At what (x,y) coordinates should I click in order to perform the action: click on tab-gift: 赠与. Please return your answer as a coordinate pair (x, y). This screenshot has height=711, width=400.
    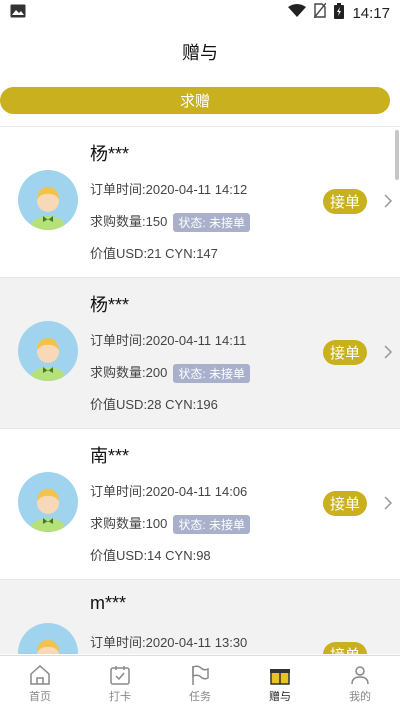
    Looking at the image, I should click on (280, 683).